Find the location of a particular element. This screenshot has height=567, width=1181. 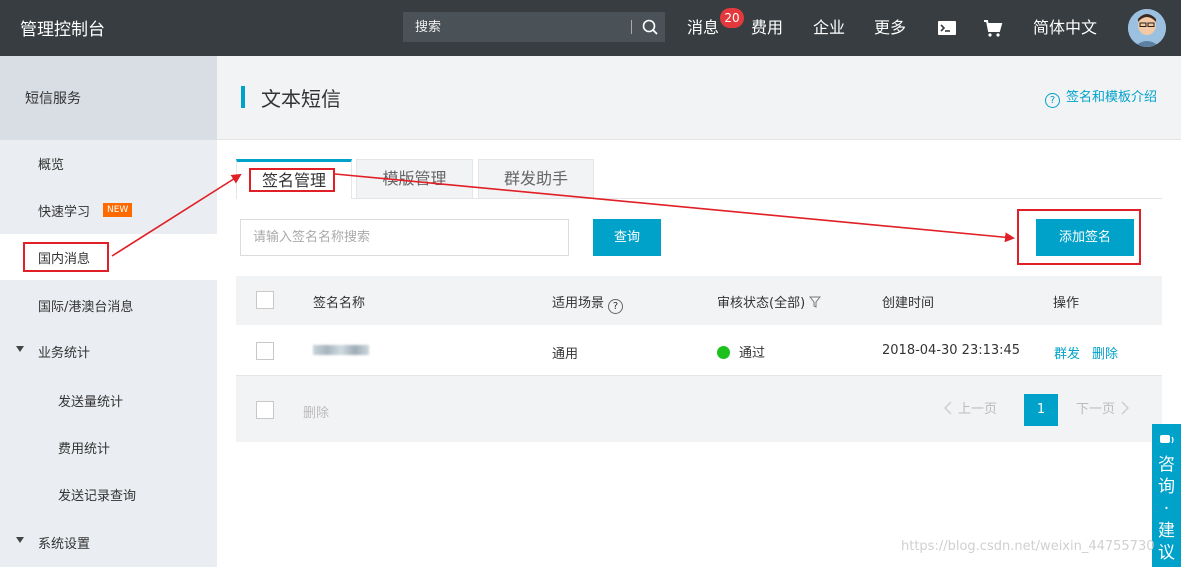

prev-page-button: 上一页 is located at coordinates (969, 410).